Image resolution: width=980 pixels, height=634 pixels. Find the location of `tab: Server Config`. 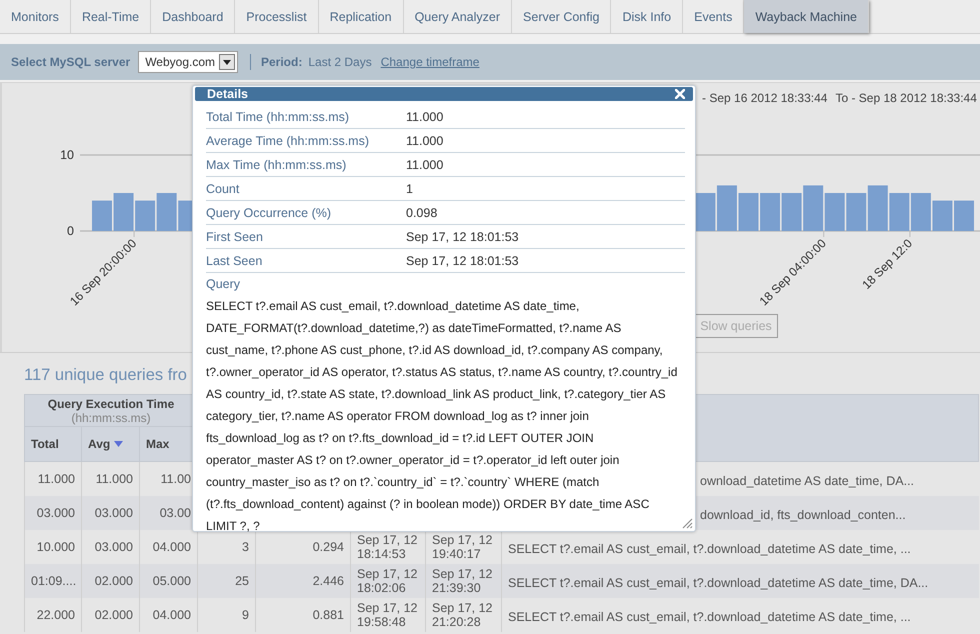

tab: Server Config is located at coordinates (562, 16).